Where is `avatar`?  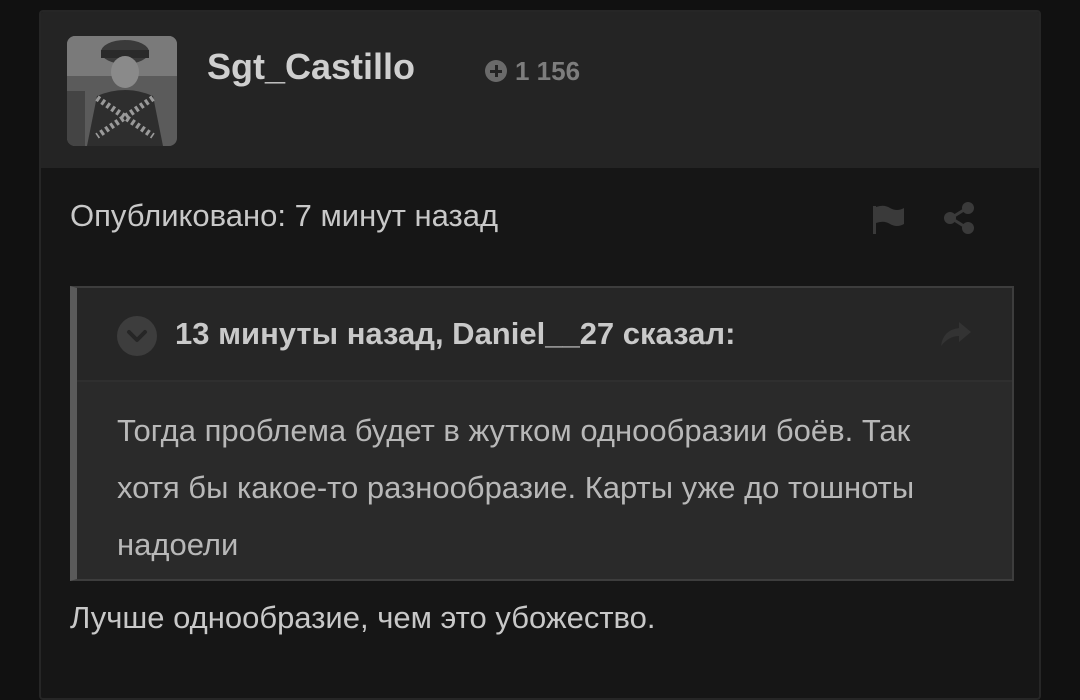 avatar is located at coordinates (122, 91).